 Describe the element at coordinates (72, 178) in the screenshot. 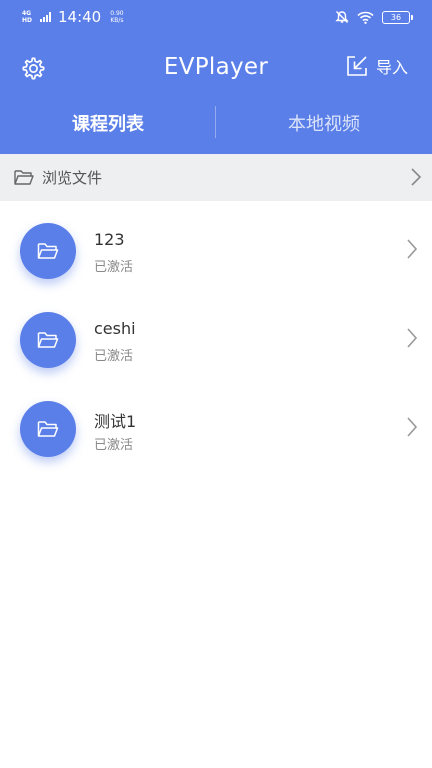

I see `browse-files-label: 浏览文件` at that location.